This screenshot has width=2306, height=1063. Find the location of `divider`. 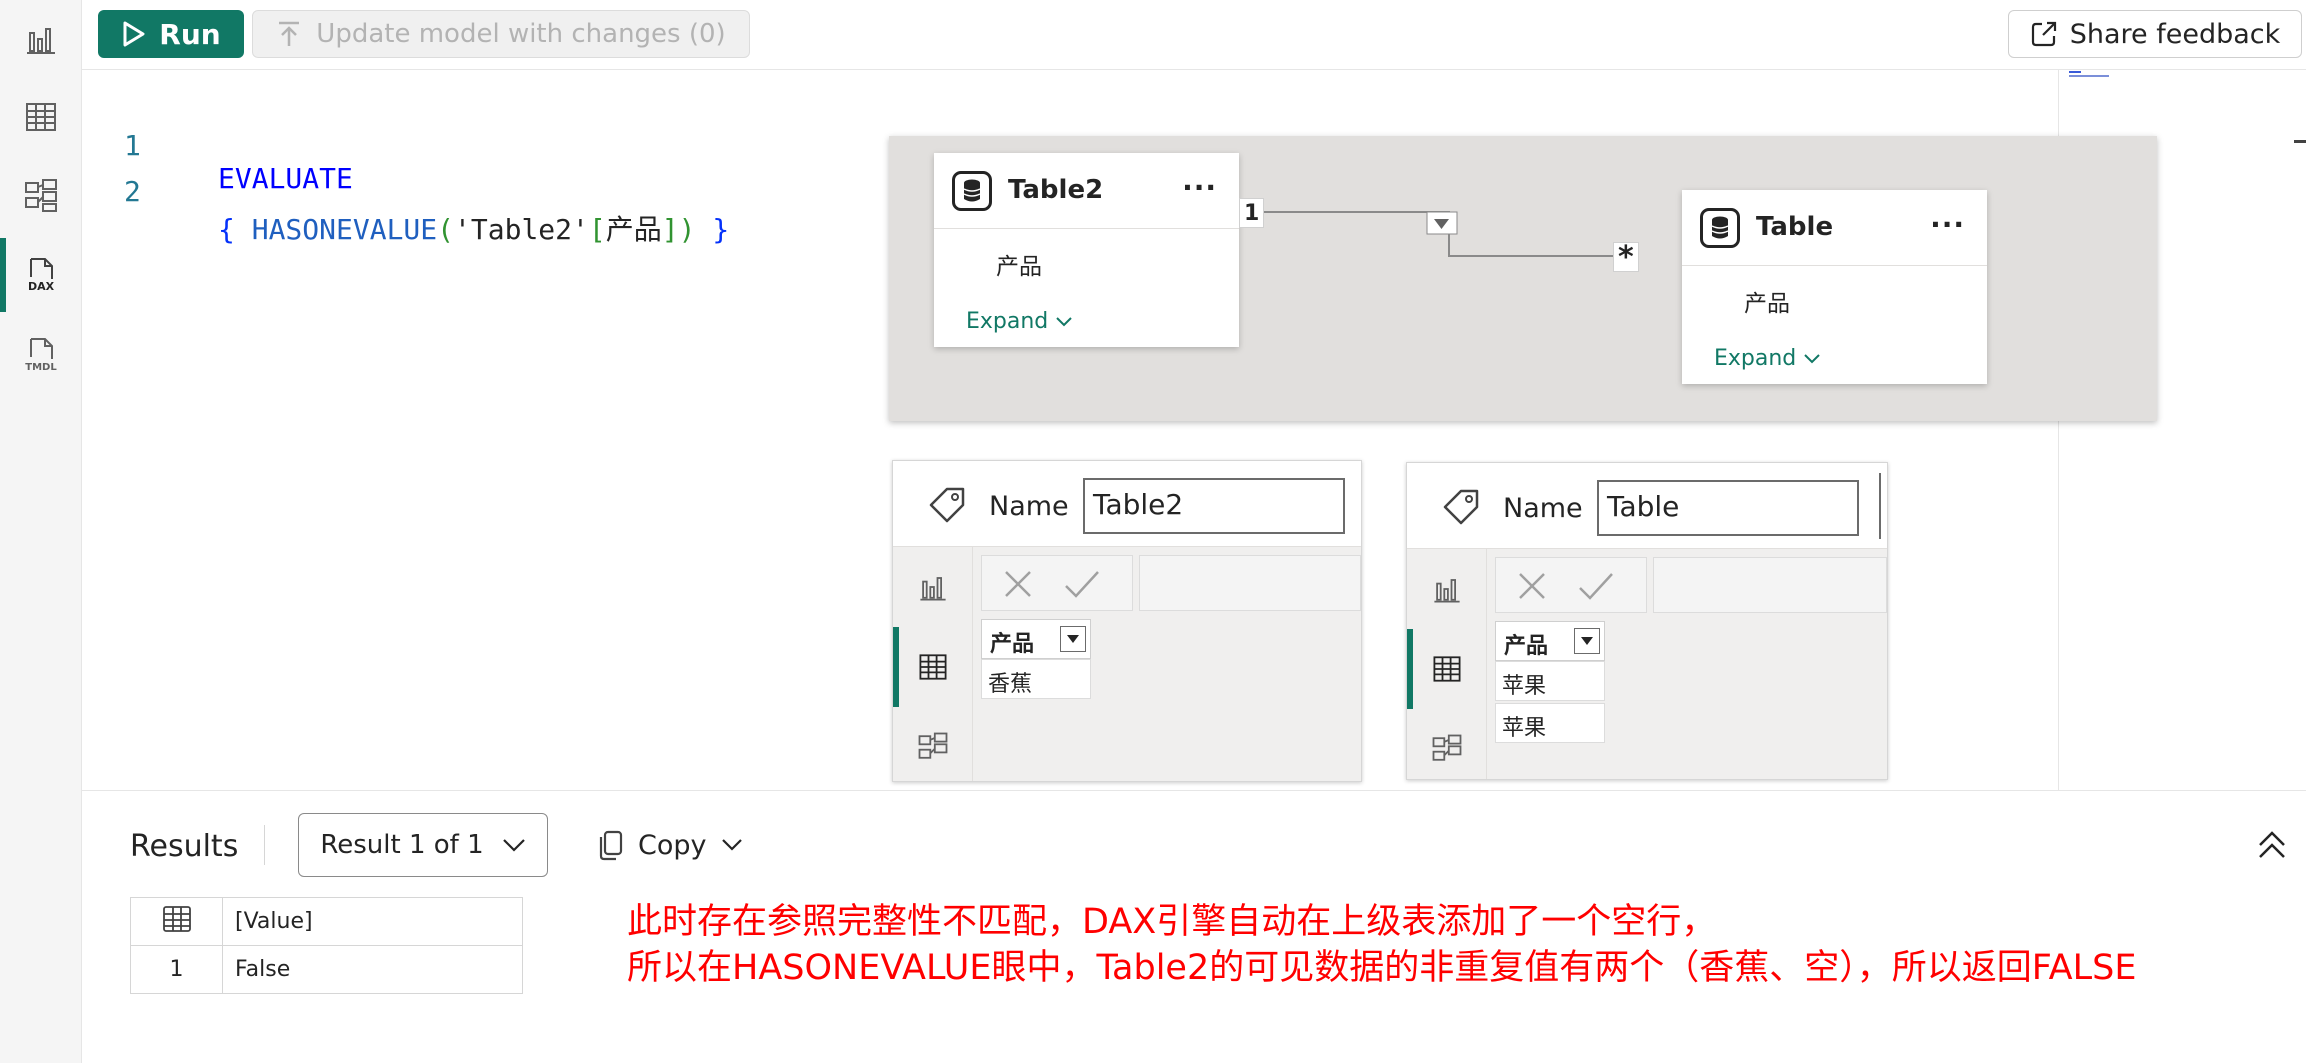

divider is located at coordinates (264, 845).